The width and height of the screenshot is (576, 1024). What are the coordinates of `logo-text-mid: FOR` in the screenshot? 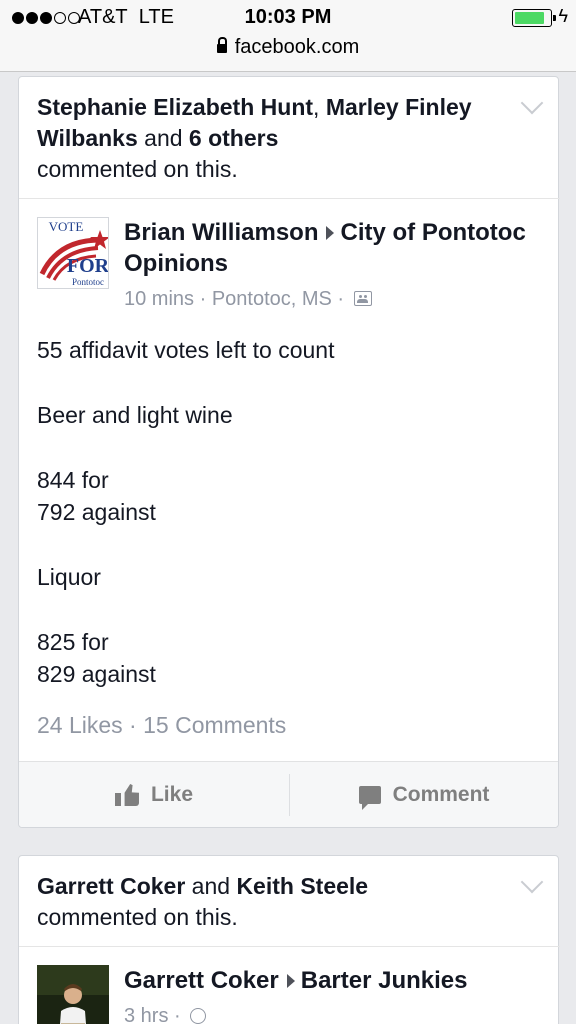 It's located at (88, 266).